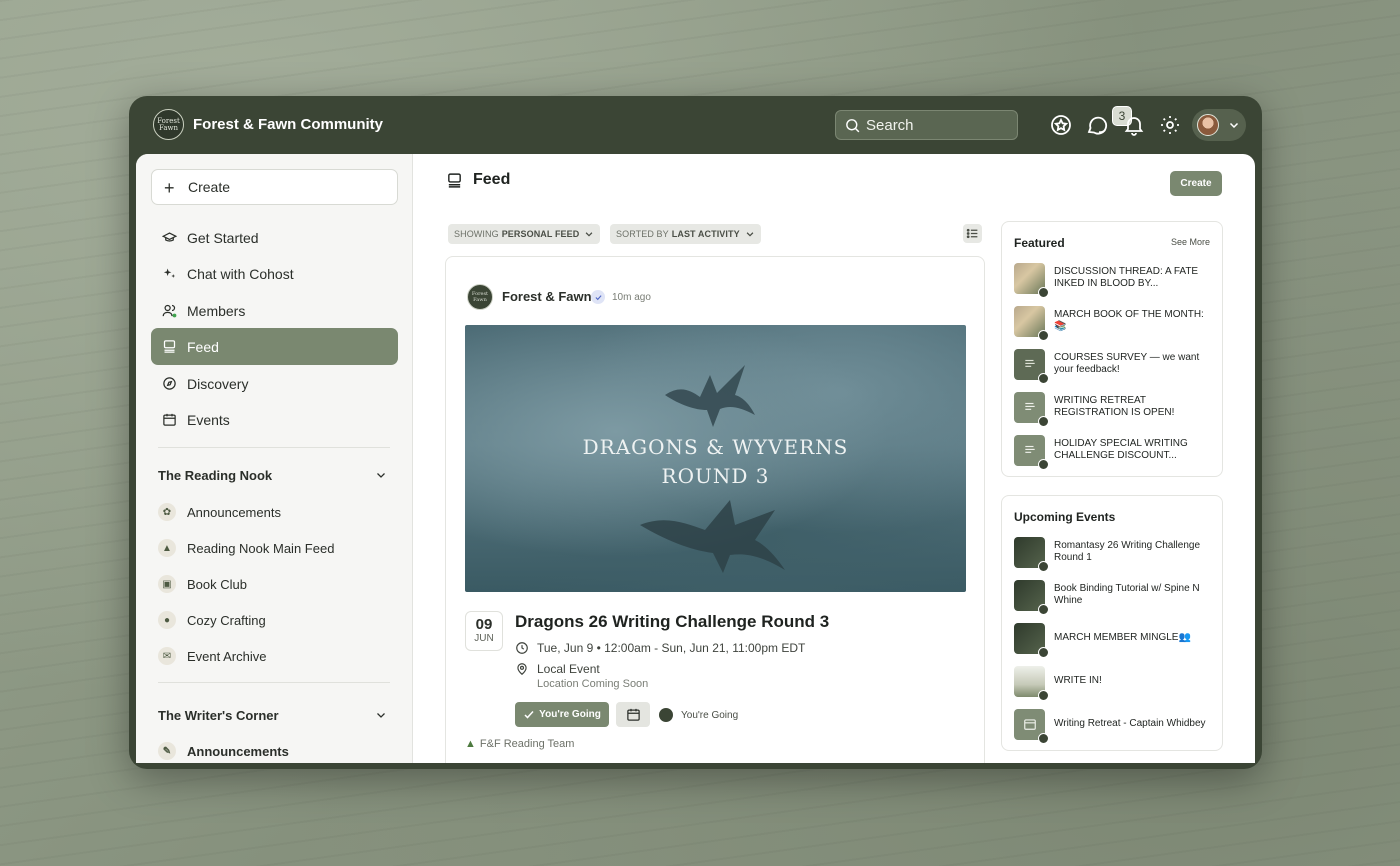  What do you see at coordinates (642, 234) in the screenshot?
I see `sort-prefix: SORTED BY` at bounding box center [642, 234].